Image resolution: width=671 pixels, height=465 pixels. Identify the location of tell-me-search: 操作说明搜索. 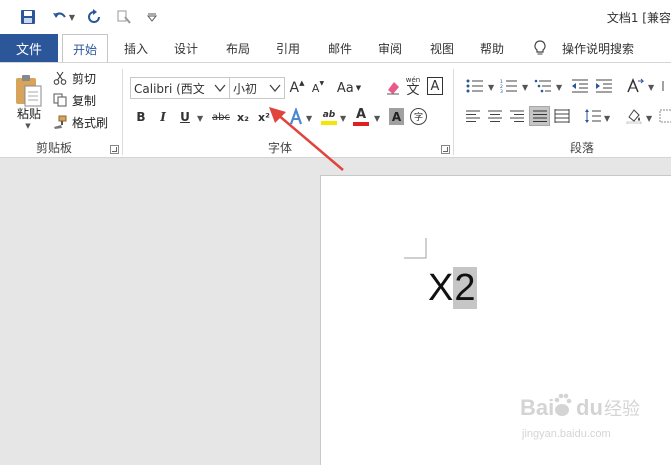
(598, 48).